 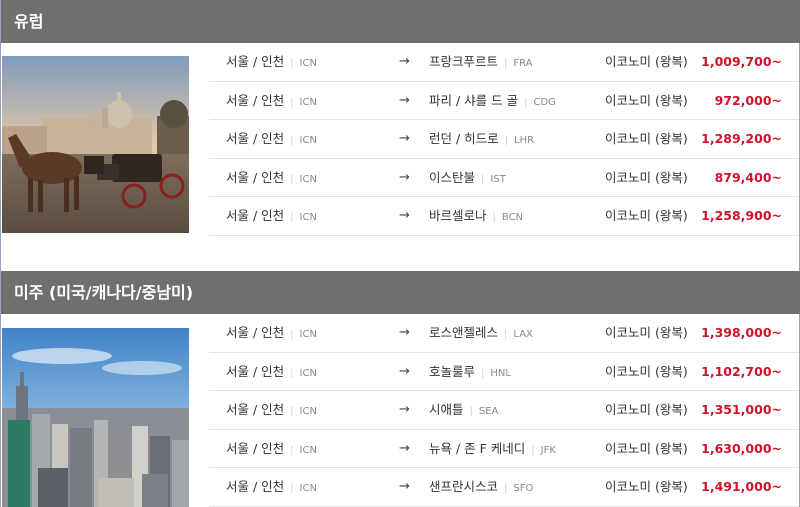 What do you see at coordinates (741, 449) in the screenshot?
I see `fare-price: 1,630,000~` at bounding box center [741, 449].